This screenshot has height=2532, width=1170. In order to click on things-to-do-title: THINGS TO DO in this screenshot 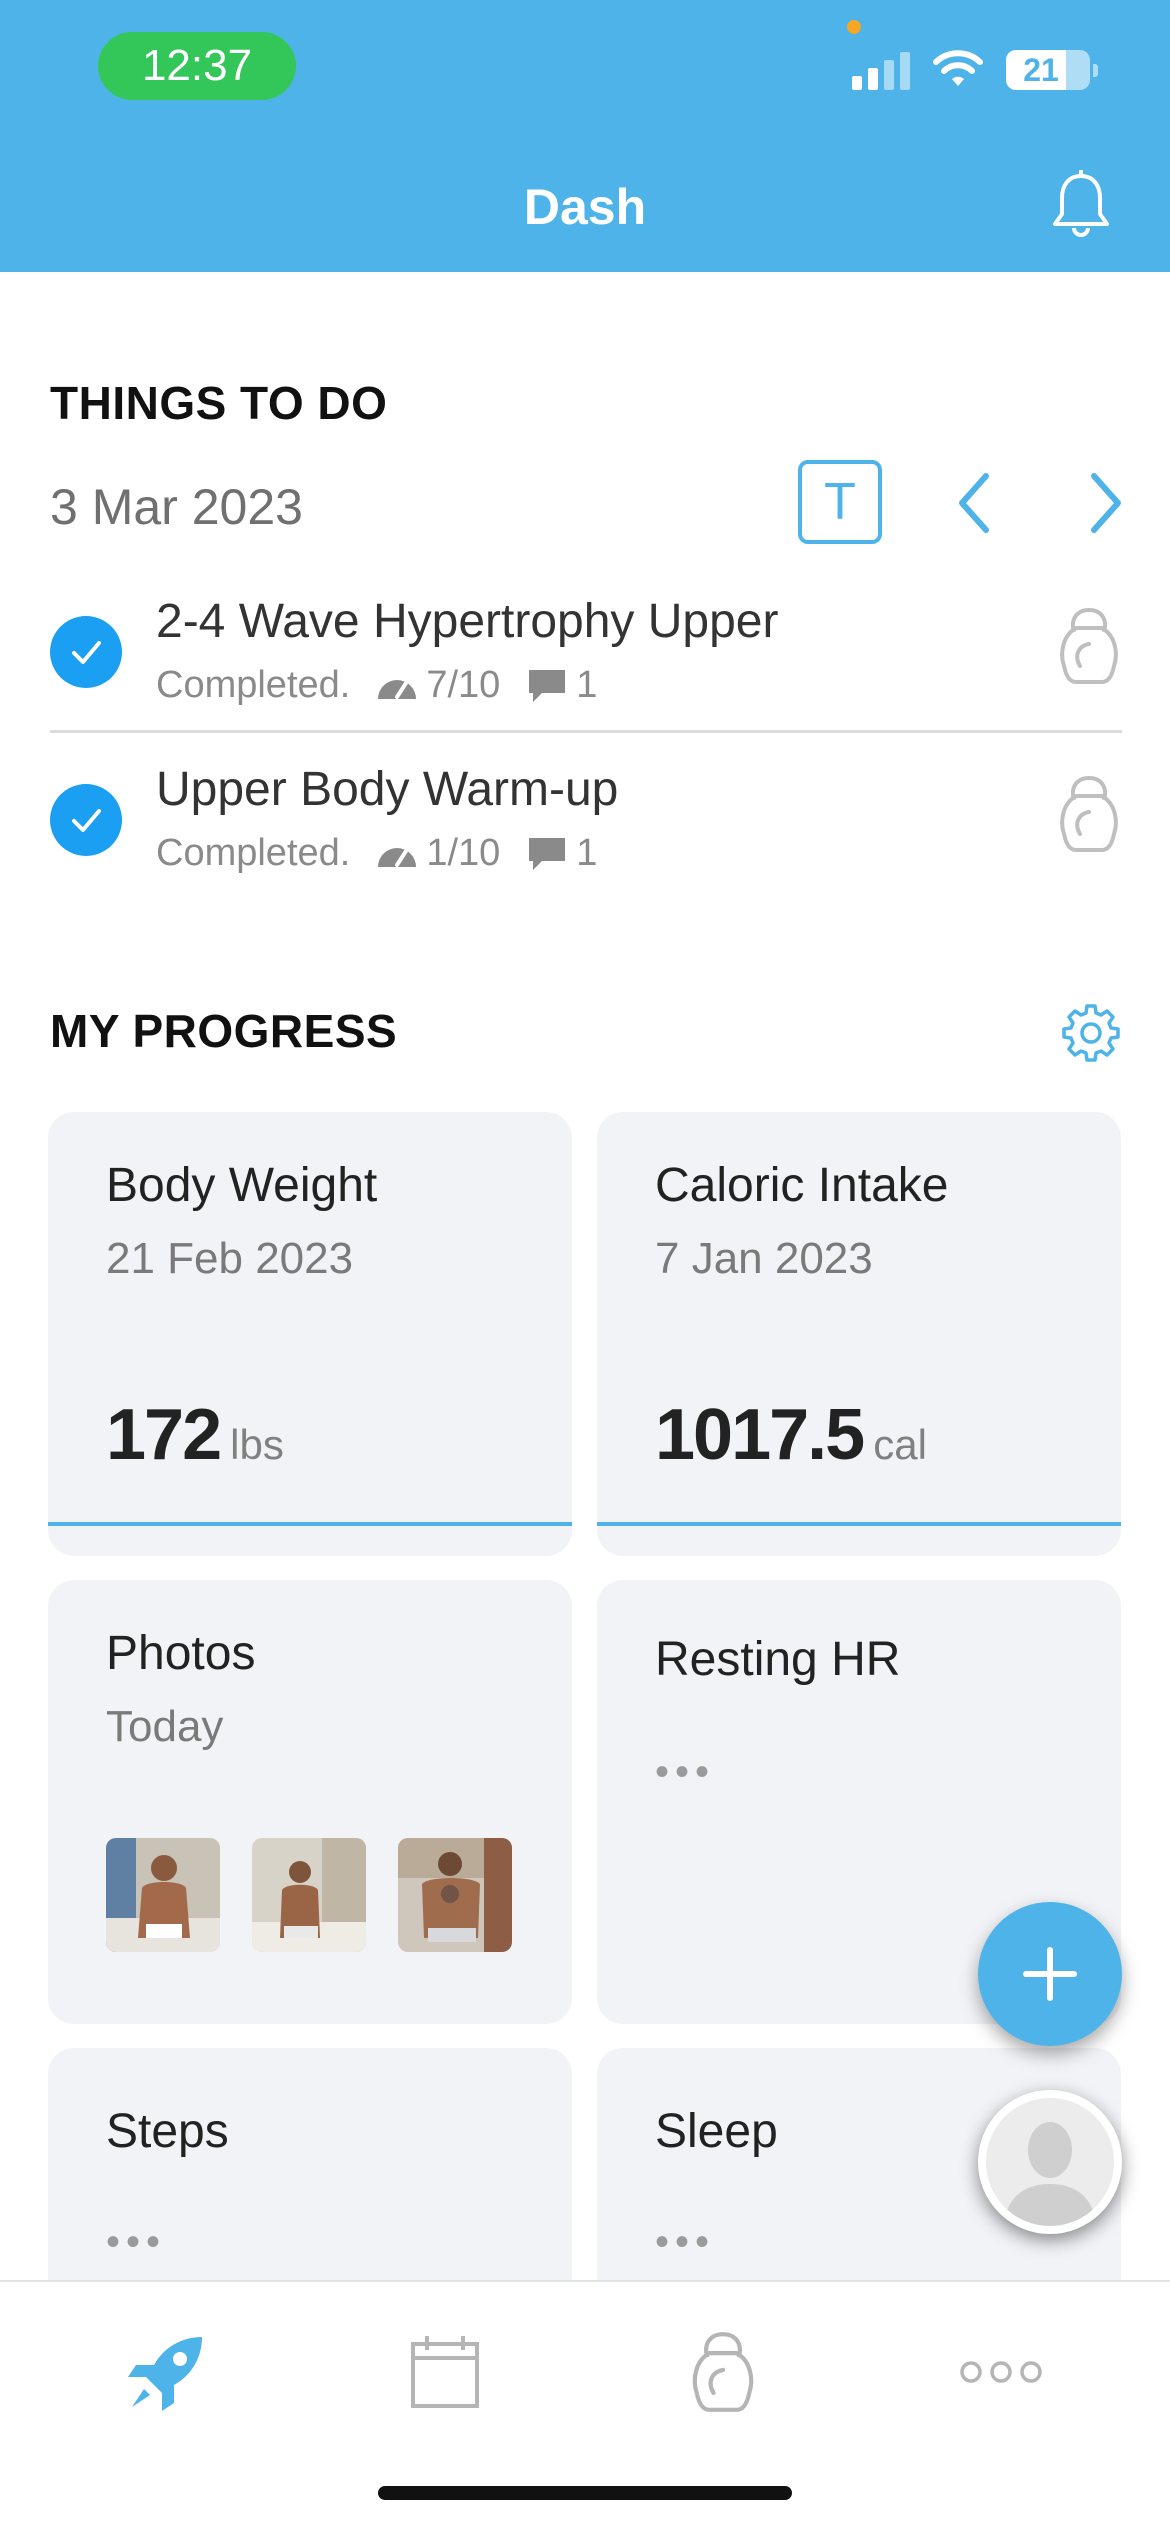, I will do `click(219, 403)`.